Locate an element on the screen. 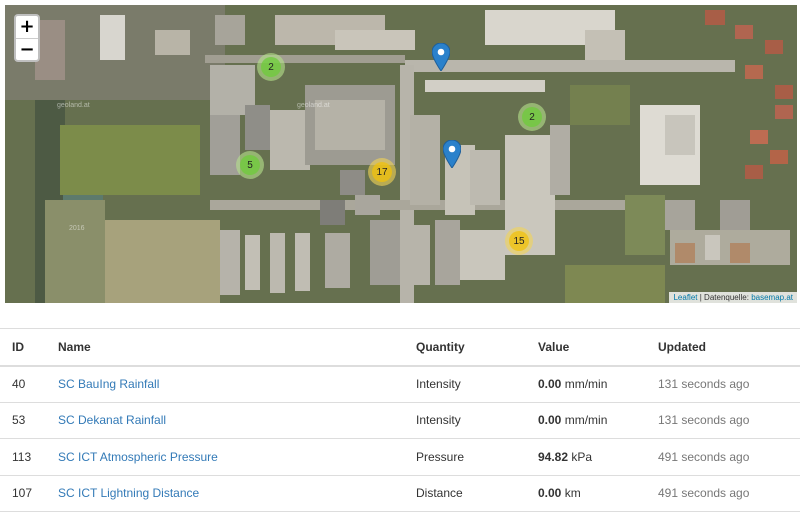 This screenshot has height=512, width=800. zoom-out-button: − is located at coordinates (27, 49).